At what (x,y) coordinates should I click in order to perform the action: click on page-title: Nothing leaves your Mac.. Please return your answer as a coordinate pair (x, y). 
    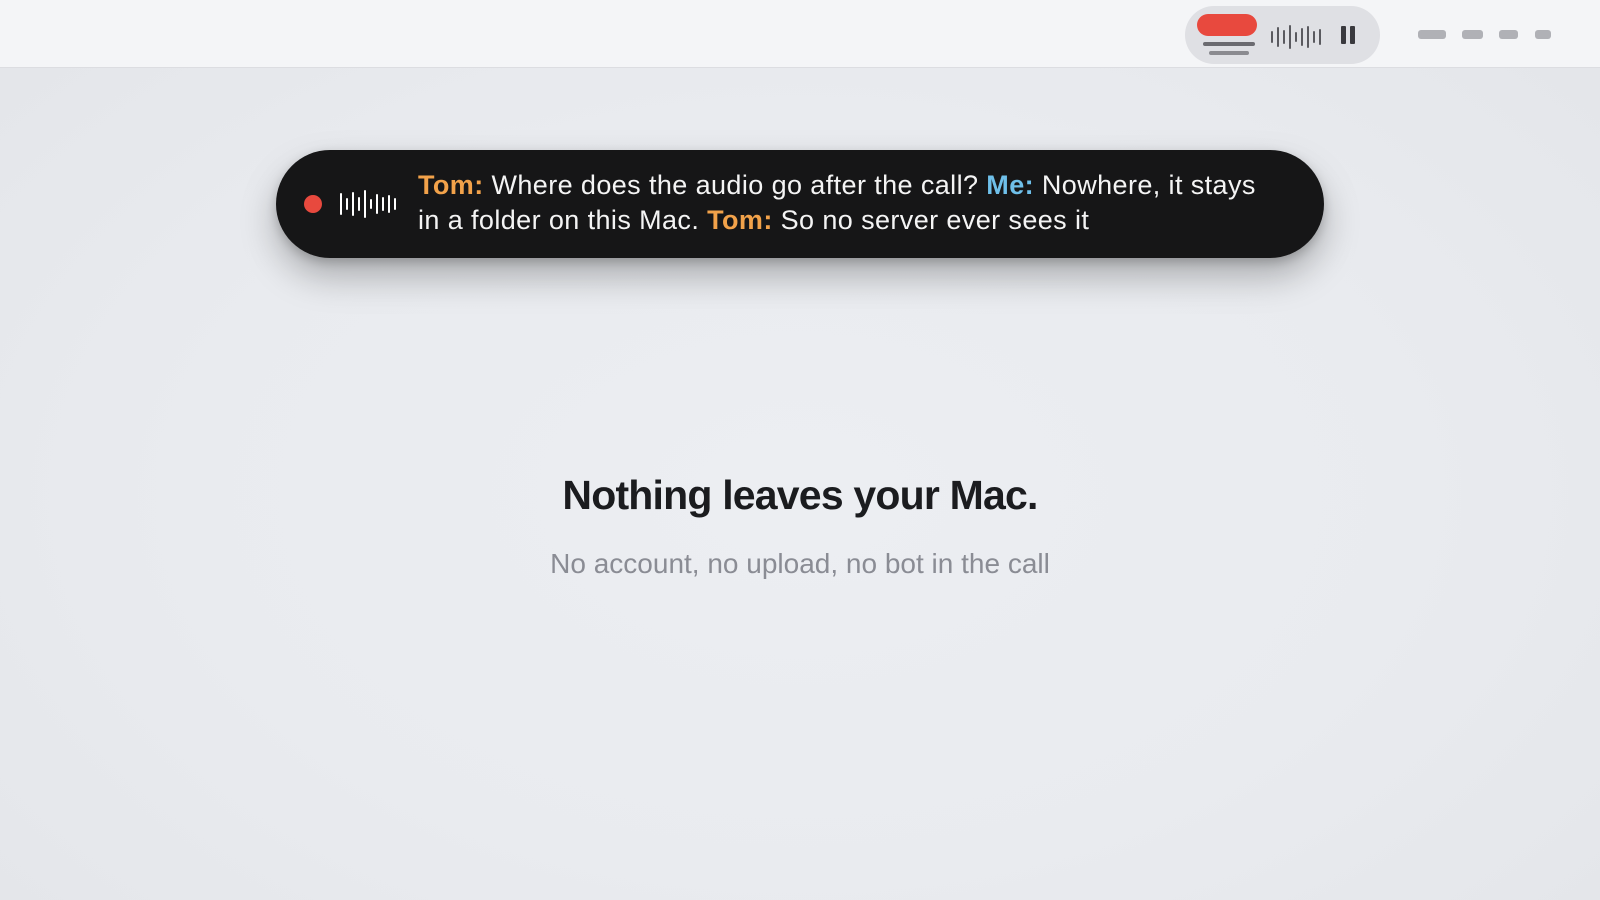
    Looking at the image, I should click on (800, 495).